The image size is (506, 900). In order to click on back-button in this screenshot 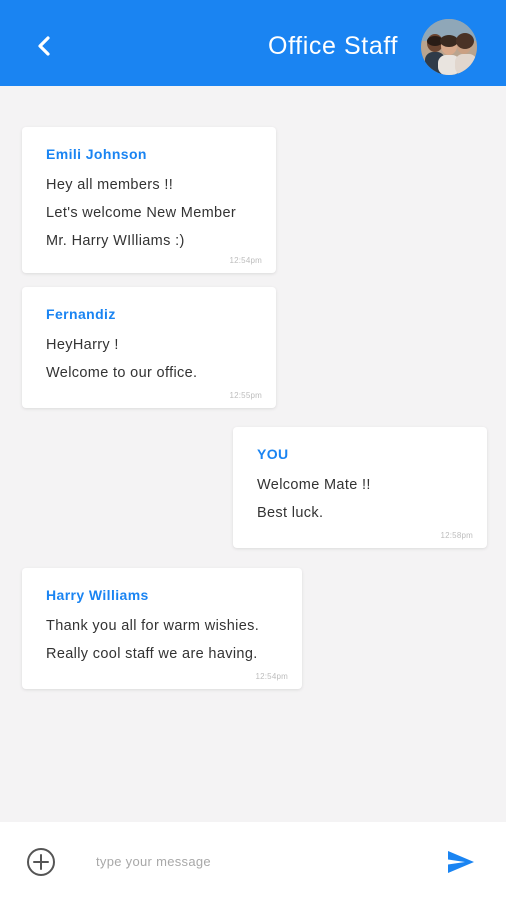, I will do `click(44, 46)`.